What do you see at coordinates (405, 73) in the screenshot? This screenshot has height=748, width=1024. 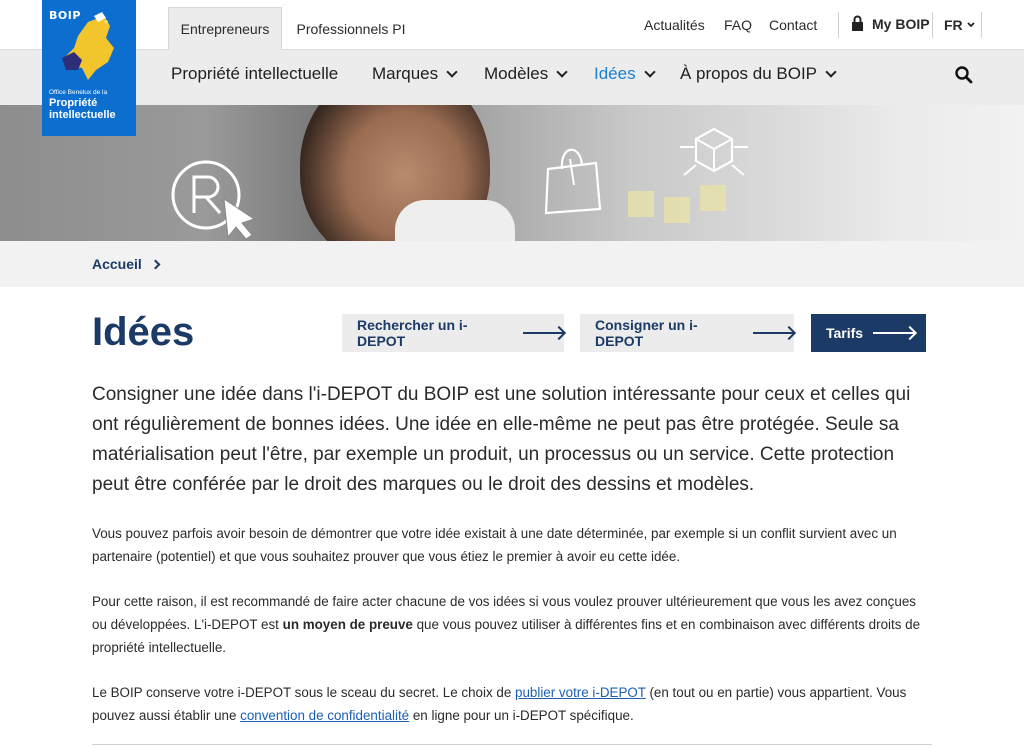 I see `nav-label: Marques` at bounding box center [405, 73].